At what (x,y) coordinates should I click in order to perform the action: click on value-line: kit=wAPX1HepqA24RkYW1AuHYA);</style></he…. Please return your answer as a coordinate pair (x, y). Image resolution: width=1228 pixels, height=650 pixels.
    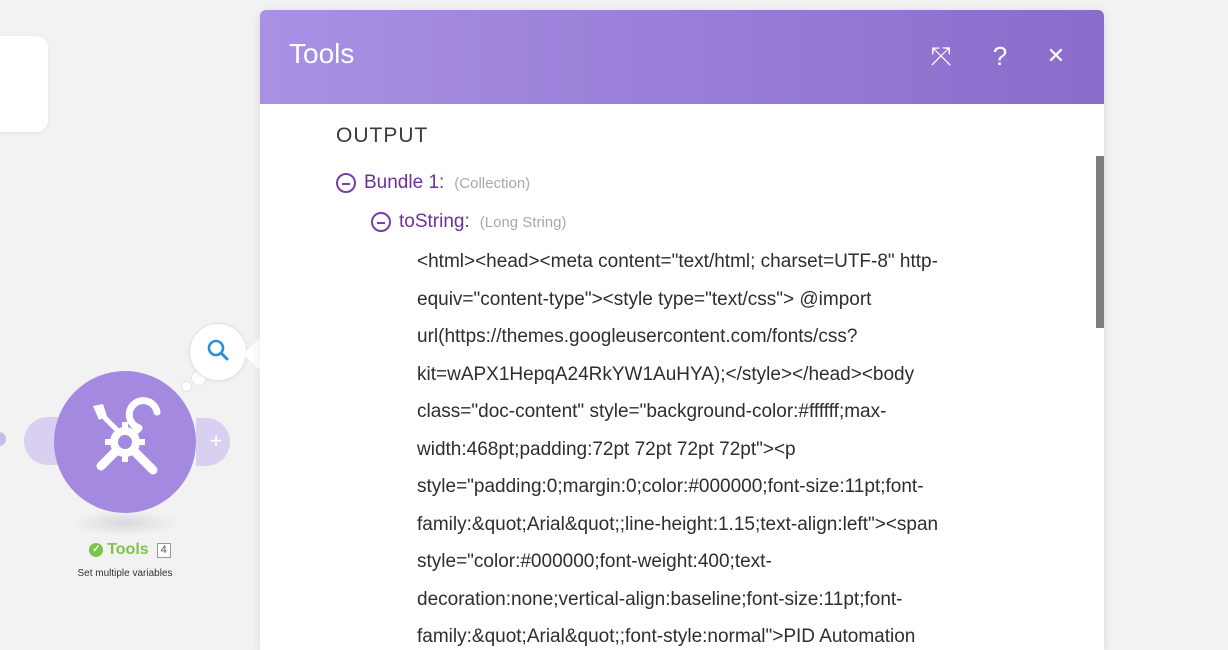
    Looking at the image, I should click on (666, 374).